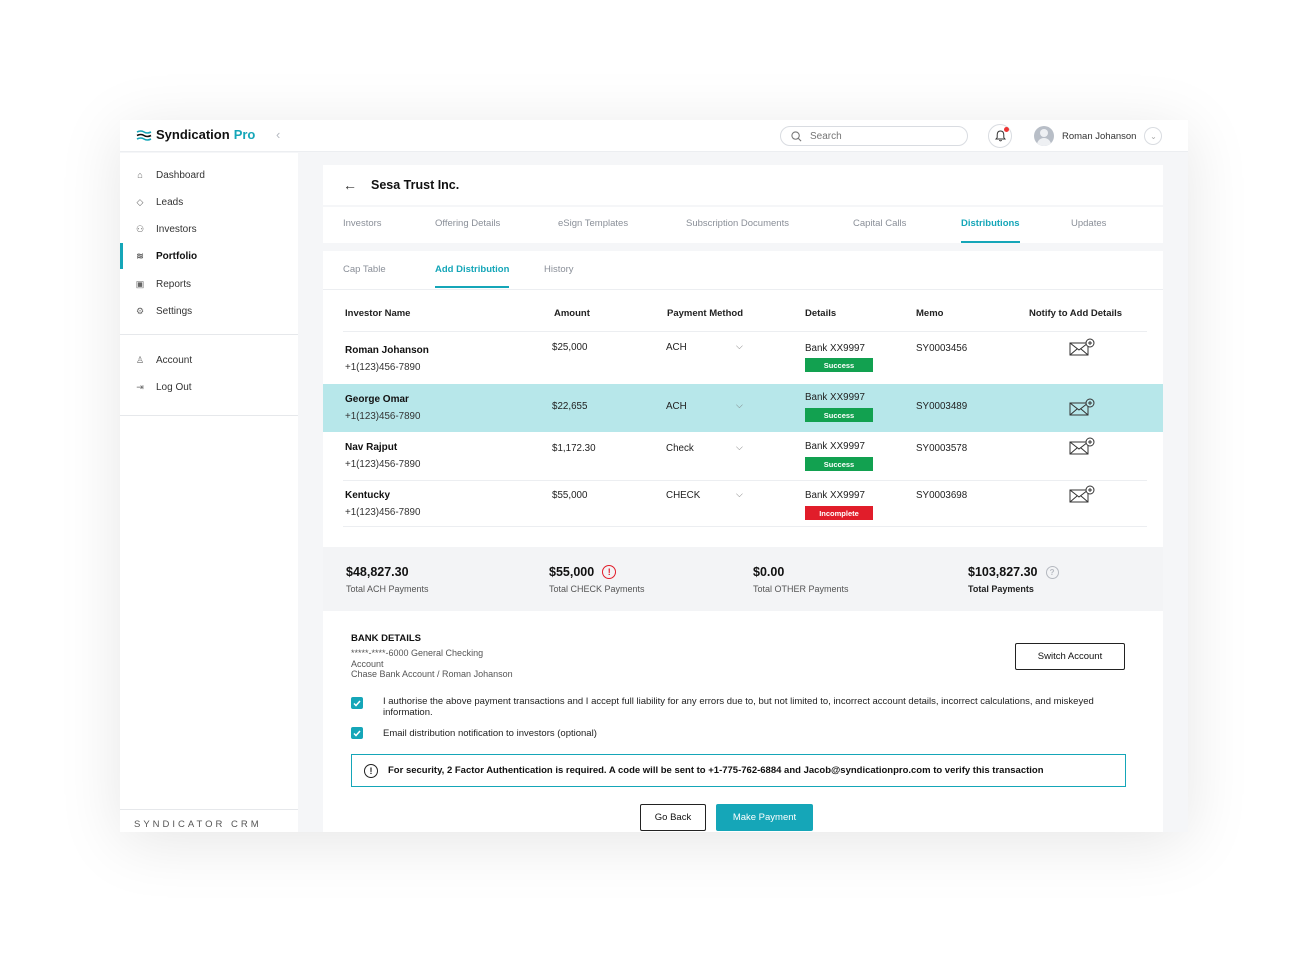 The image size is (1308, 953). I want to click on total-other-label: Total OTHER Payments, so click(801, 589).